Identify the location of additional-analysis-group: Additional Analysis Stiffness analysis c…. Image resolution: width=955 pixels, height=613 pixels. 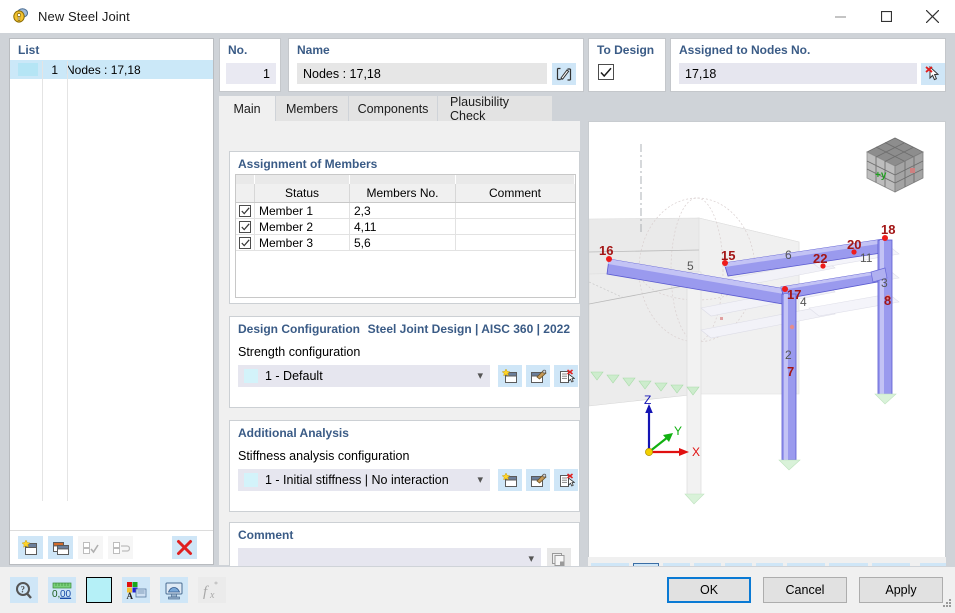
(404, 466).